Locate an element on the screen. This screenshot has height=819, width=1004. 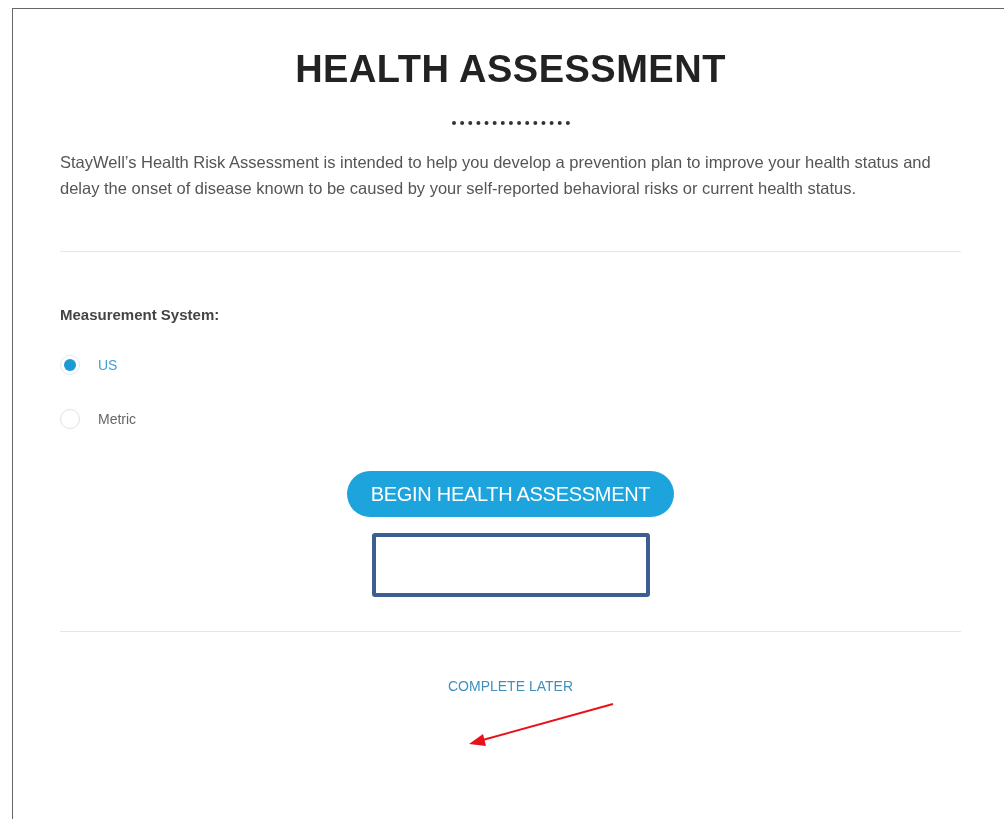
option-label: Metric is located at coordinates (117, 419).